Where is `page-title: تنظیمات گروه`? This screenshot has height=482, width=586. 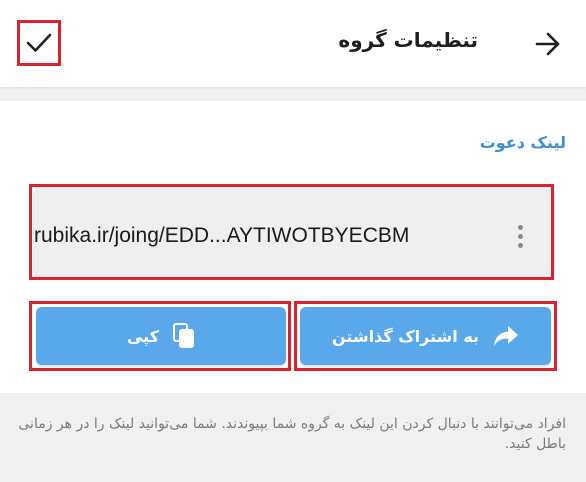
page-title: تنظیمات گروه is located at coordinates (408, 40).